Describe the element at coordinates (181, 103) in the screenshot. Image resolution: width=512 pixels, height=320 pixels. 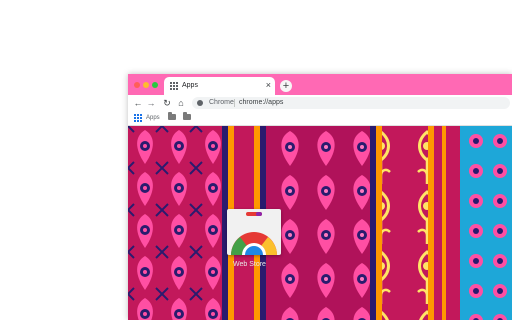
I see `home-icon: ⌂` at that location.